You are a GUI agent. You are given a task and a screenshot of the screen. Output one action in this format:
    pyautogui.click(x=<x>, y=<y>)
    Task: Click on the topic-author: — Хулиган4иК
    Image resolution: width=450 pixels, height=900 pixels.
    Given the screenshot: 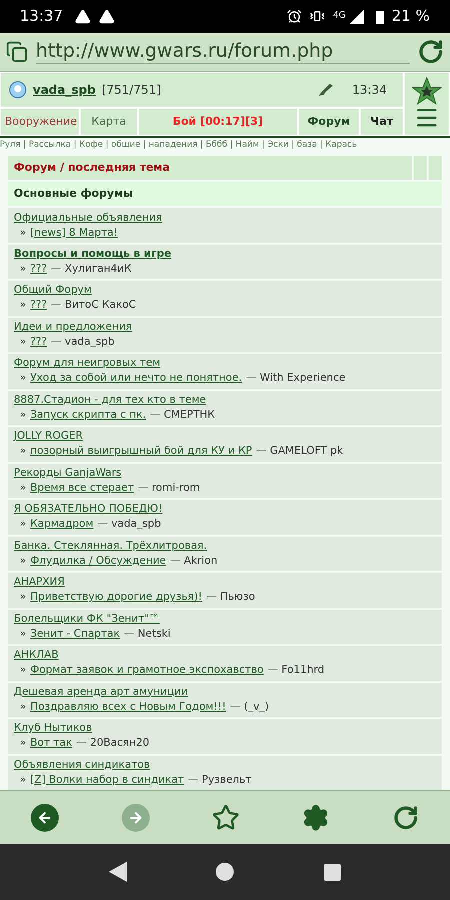 What is the action you would take?
    pyautogui.click(x=91, y=269)
    